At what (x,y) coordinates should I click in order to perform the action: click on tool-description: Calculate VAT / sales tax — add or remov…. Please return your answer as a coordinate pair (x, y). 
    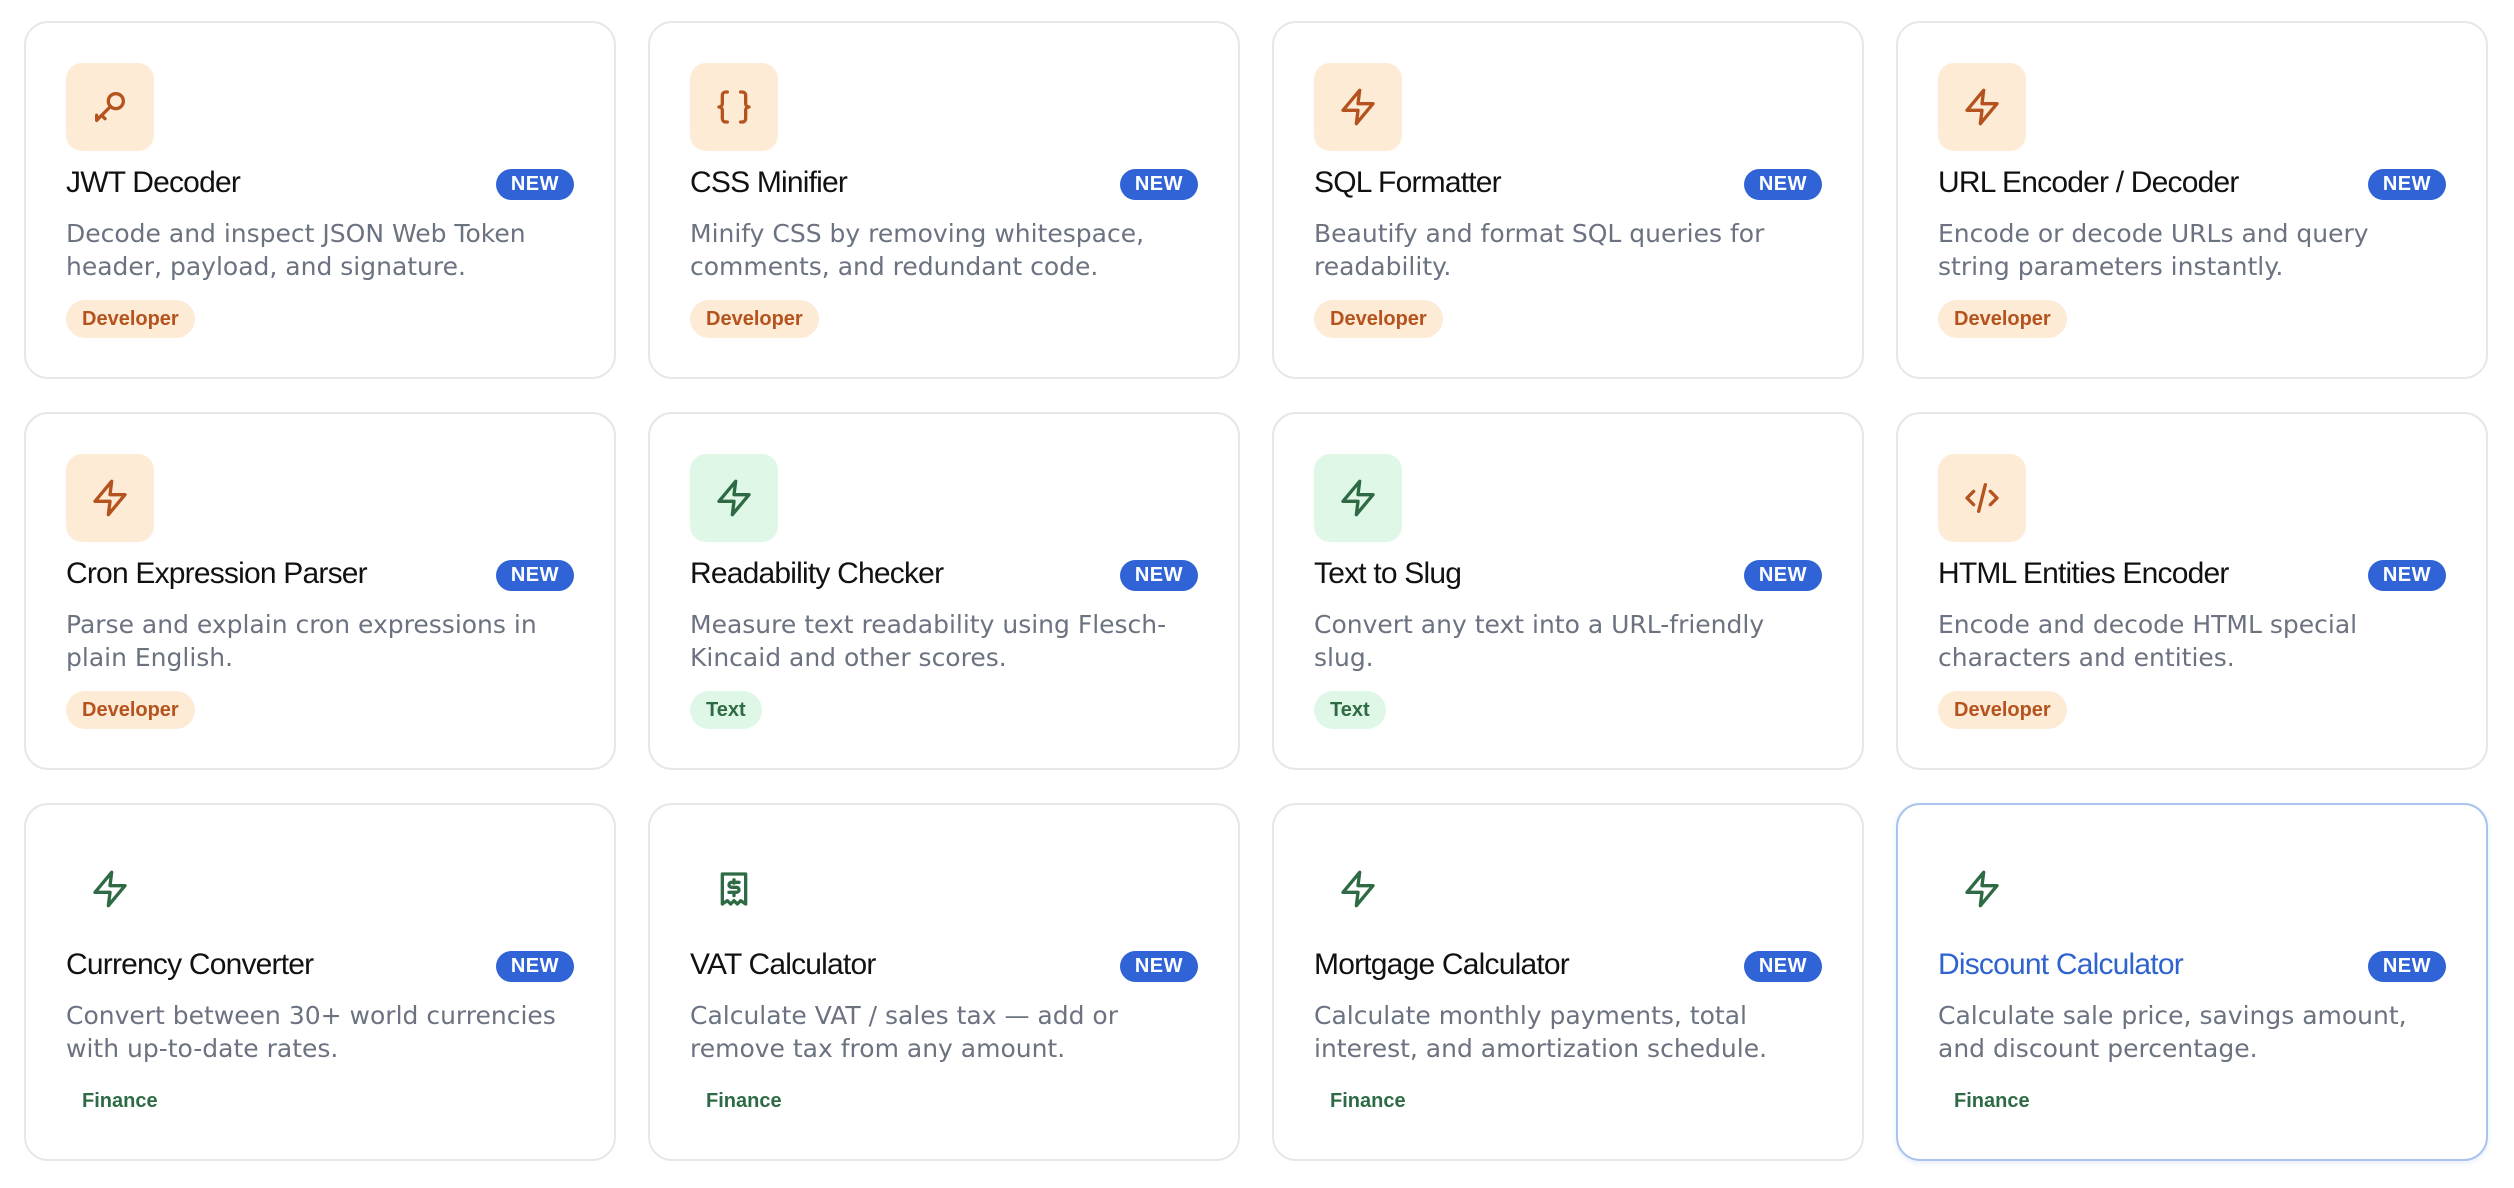
    Looking at the image, I should click on (904, 1032).